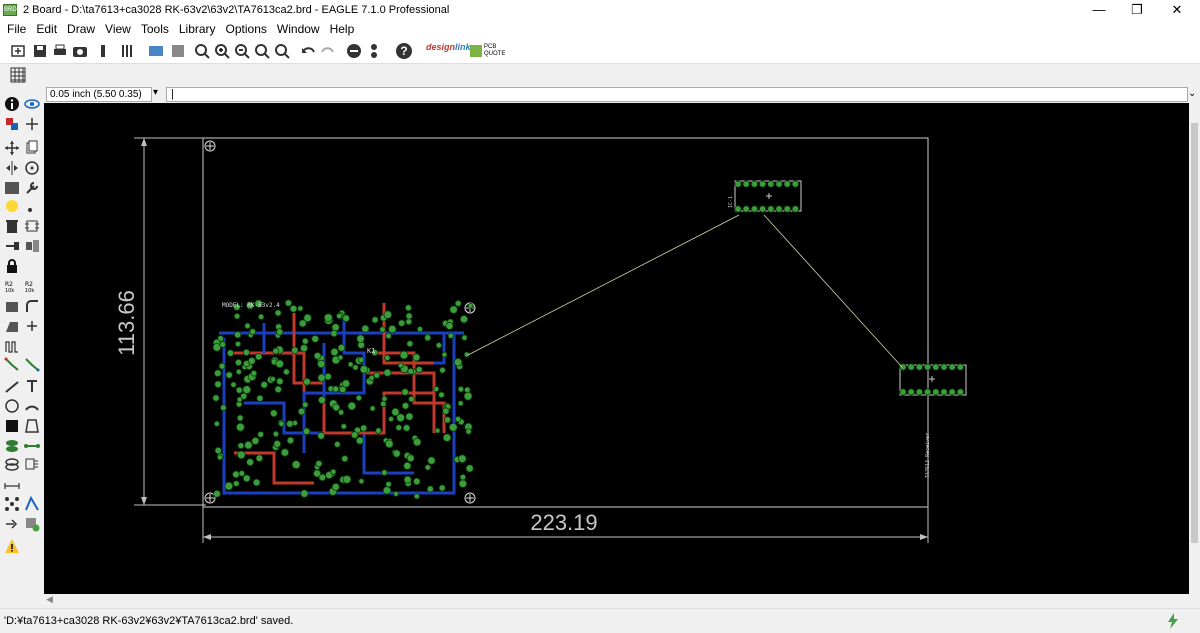 The image size is (1200, 633). What do you see at coordinates (156, 51) in the screenshot?
I see `schematic-icon` at bounding box center [156, 51].